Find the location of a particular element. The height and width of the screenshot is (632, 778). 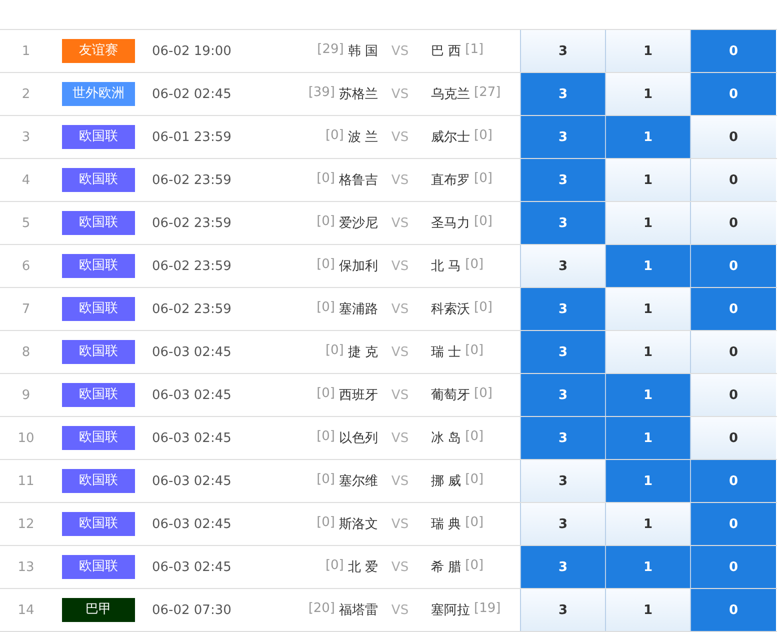

home-team: 北 爱 is located at coordinates (363, 567).